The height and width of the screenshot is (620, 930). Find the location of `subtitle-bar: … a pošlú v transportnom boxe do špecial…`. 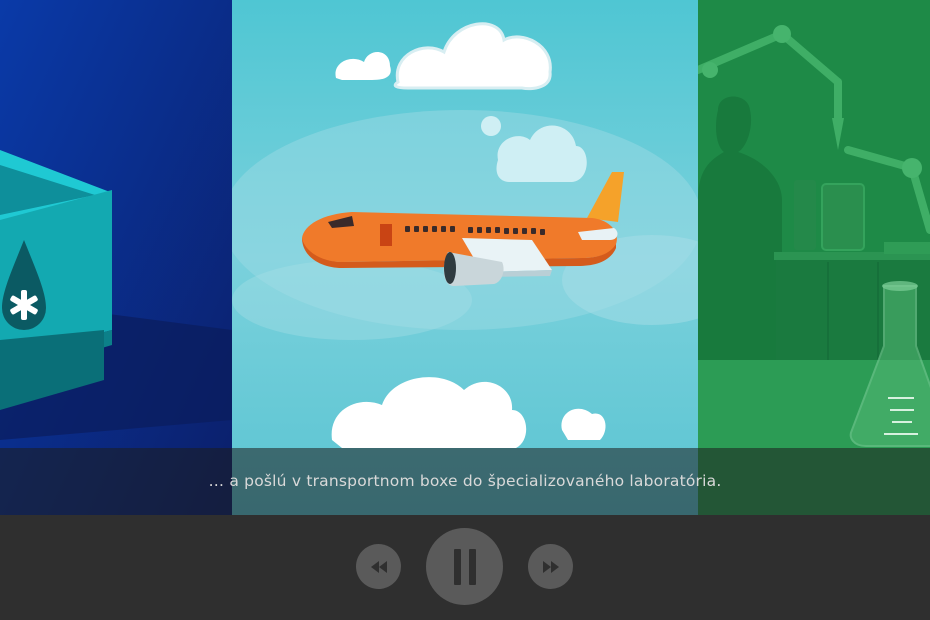

subtitle-bar: … a pošlú v transportnom boxe do špecial… is located at coordinates (465, 481).